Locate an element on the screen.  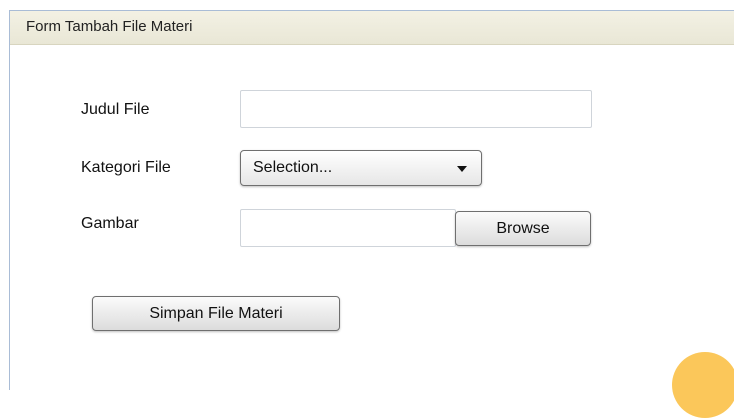
judul-file-label: Judul File is located at coordinates (115, 109).